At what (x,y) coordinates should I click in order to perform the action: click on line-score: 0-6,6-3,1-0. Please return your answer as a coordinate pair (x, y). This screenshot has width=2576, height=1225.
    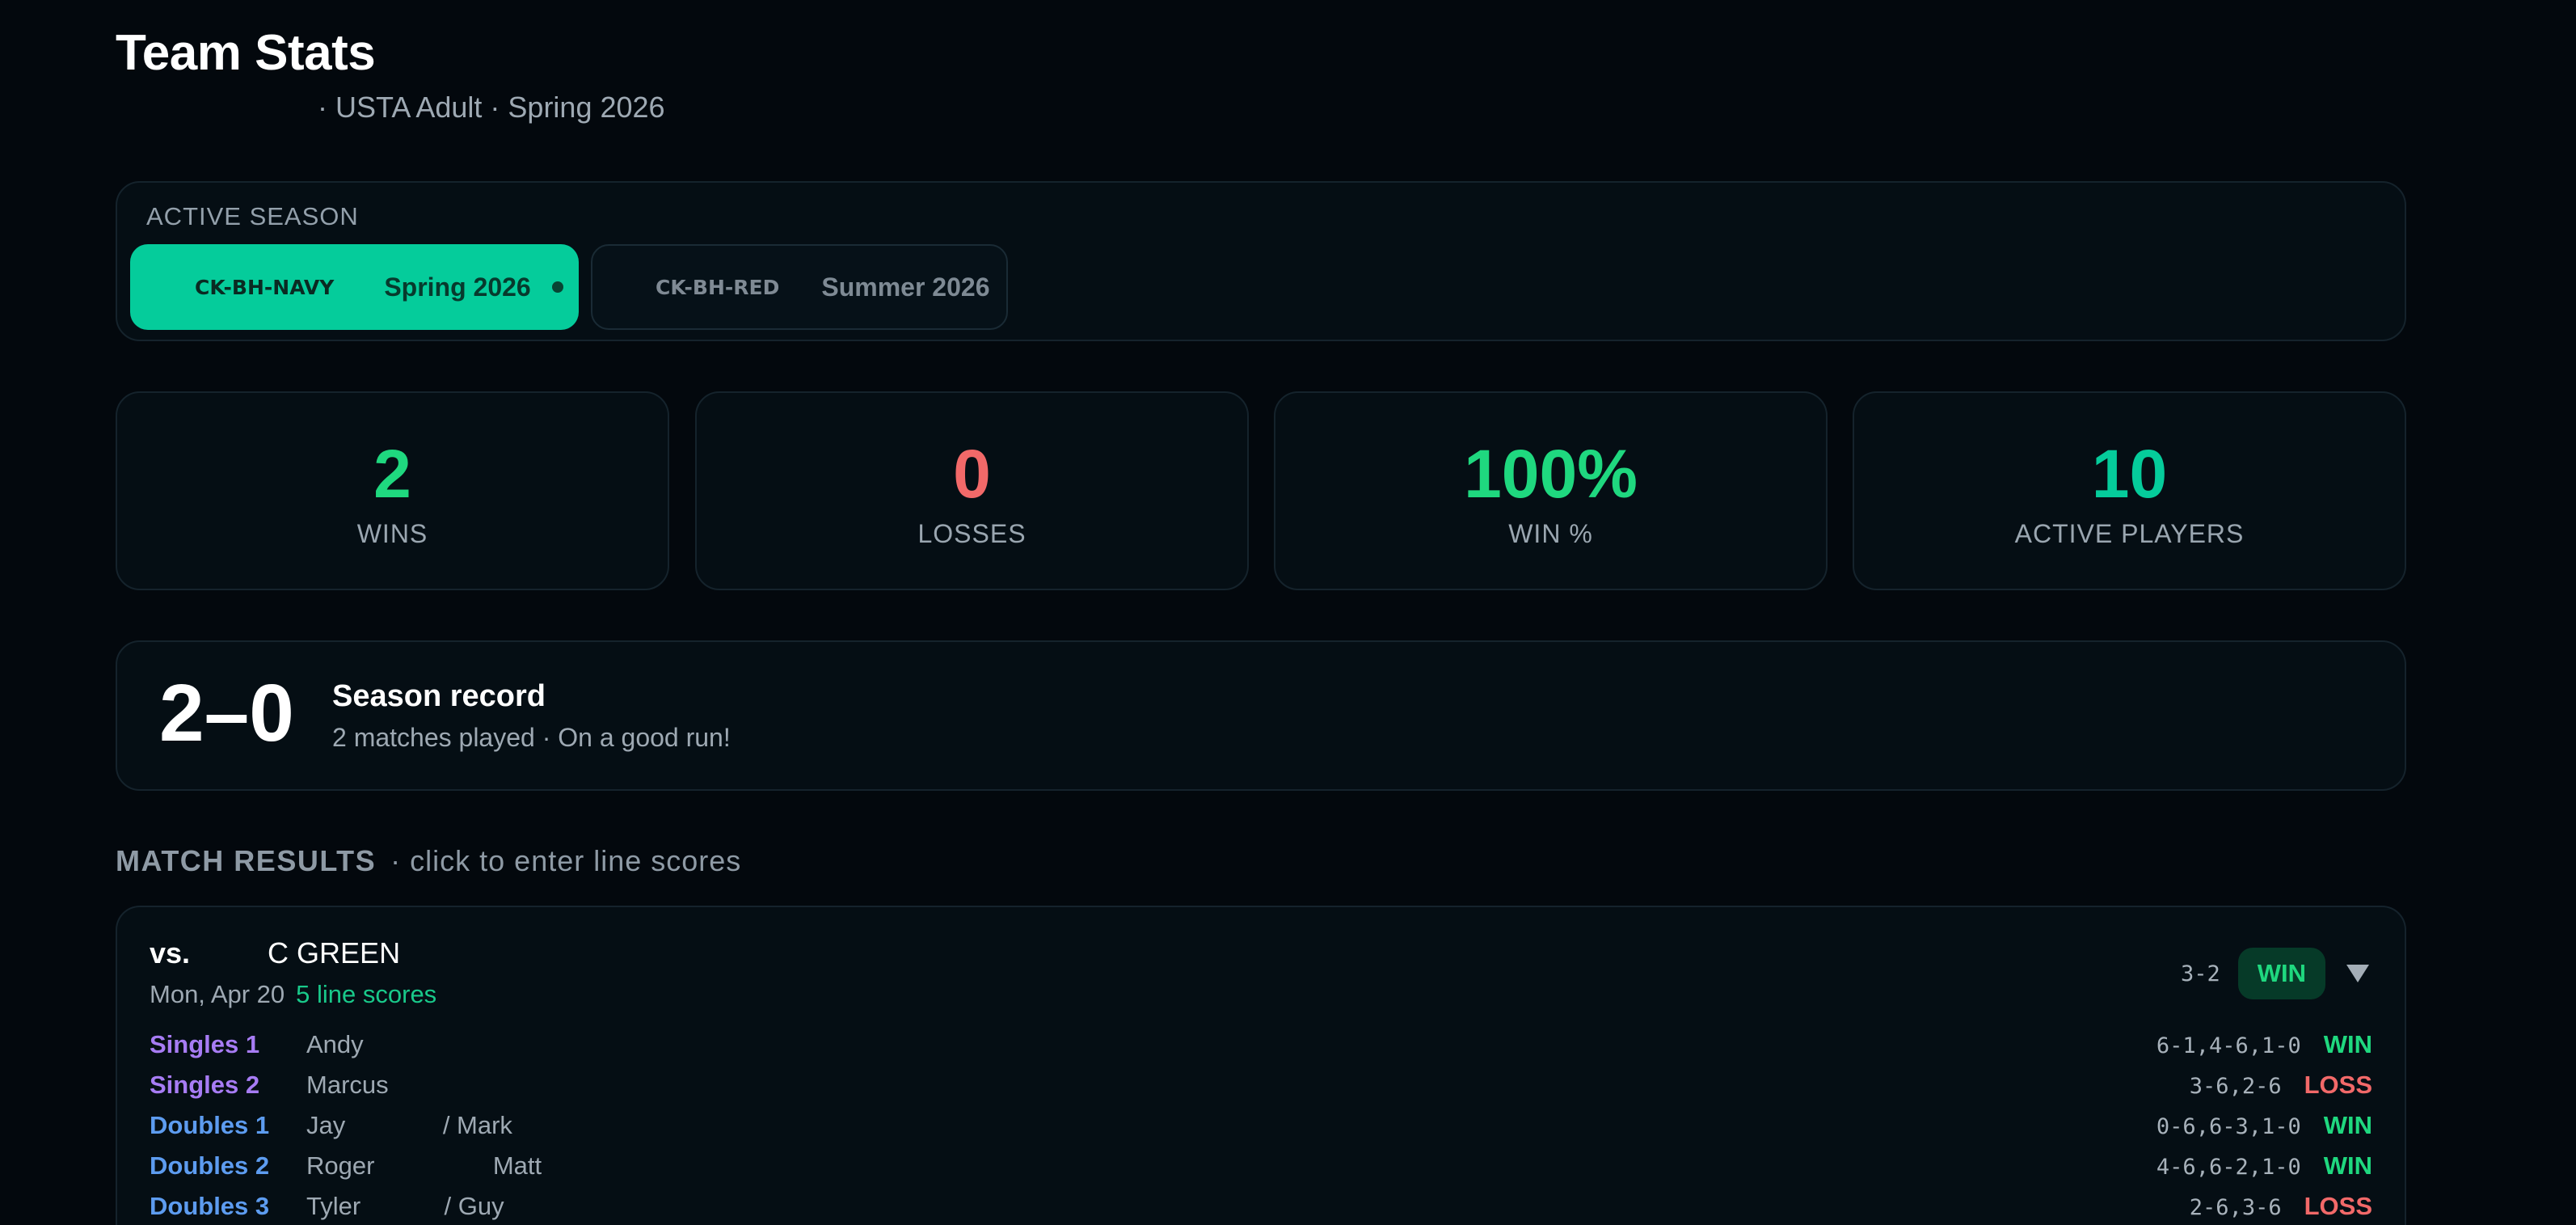
    Looking at the image, I should click on (2228, 1126).